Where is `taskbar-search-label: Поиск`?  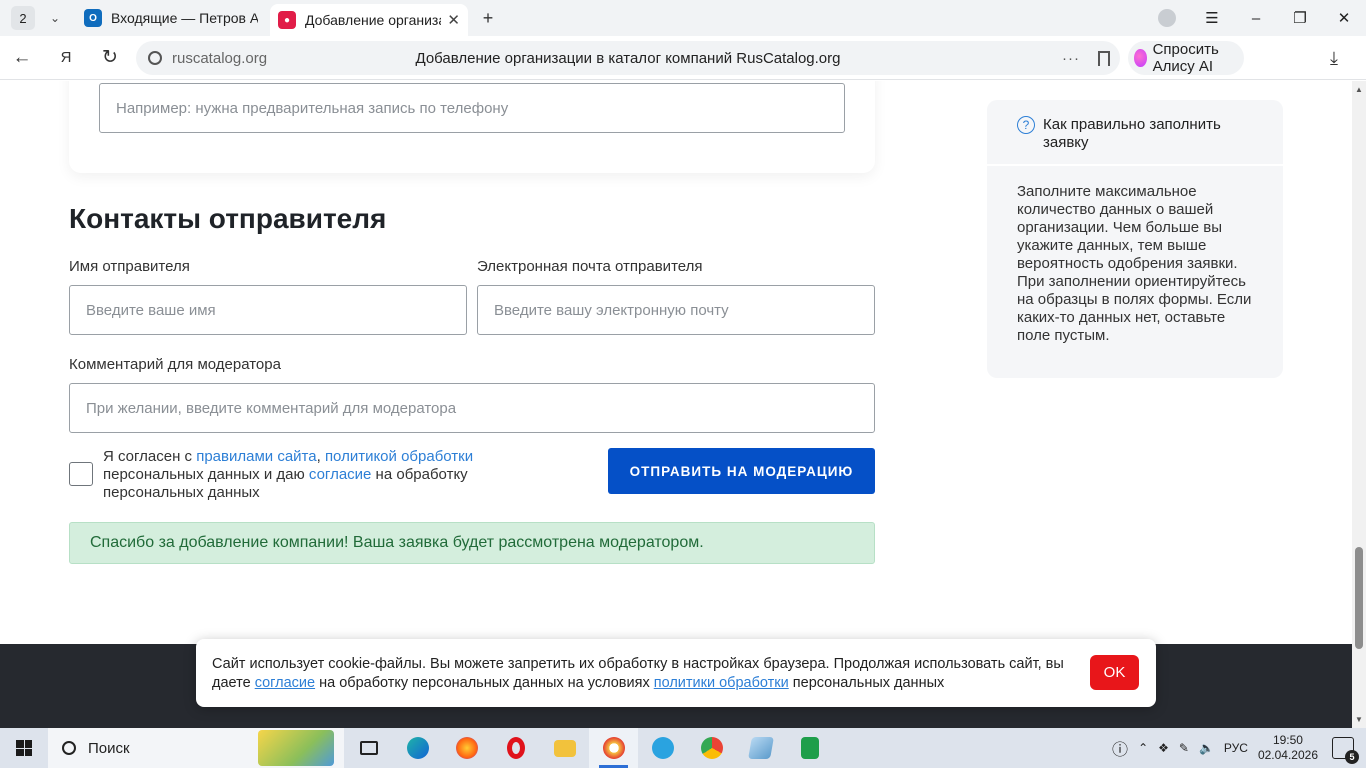 taskbar-search-label: Поиск is located at coordinates (109, 748).